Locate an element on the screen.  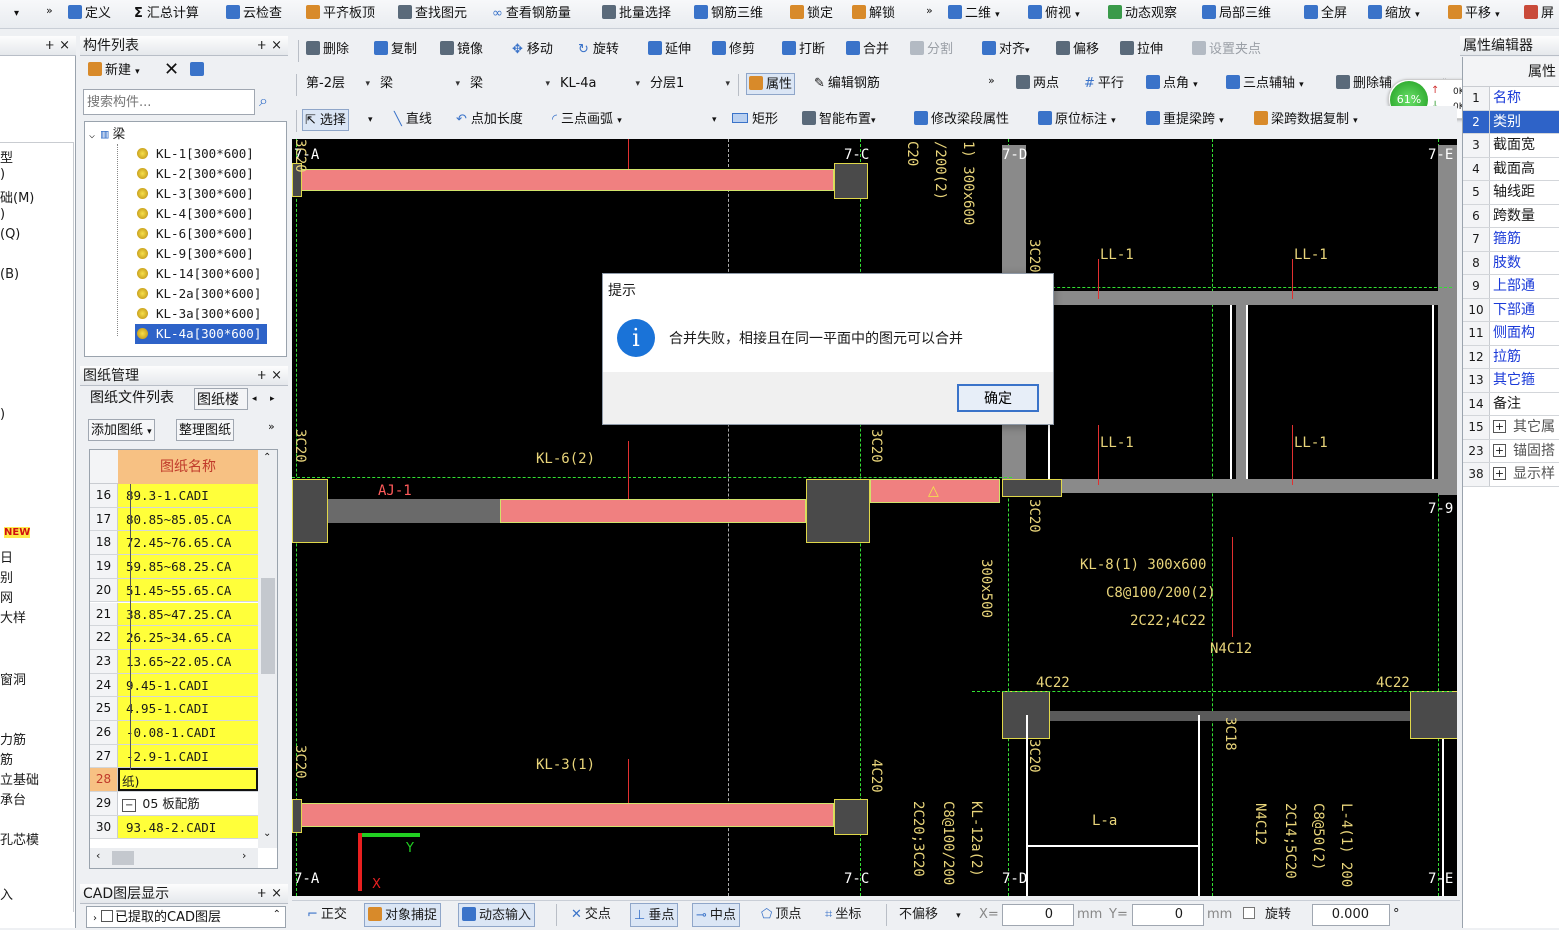
screen-button: 屏 is located at coordinates (1539, 14).